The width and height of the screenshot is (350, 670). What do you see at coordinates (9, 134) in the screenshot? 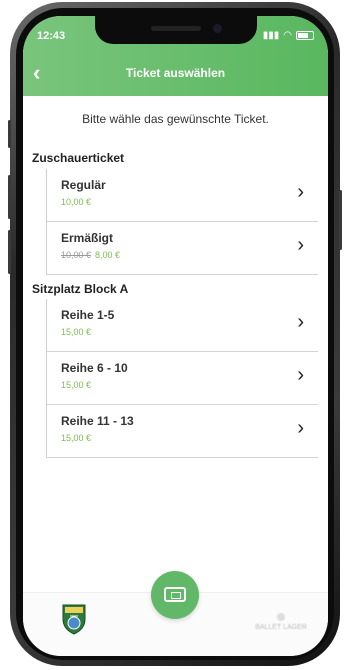
I see `side-button` at bounding box center [9, 134].